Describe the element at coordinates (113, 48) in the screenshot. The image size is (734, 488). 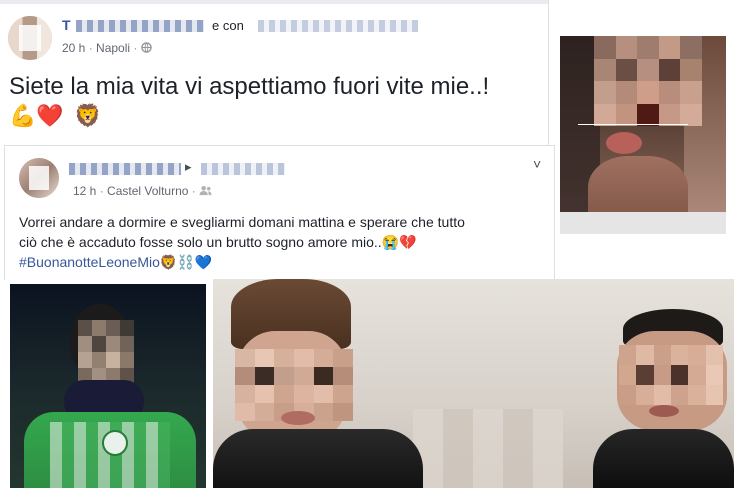
I see `post-location: Napoli` at that location.